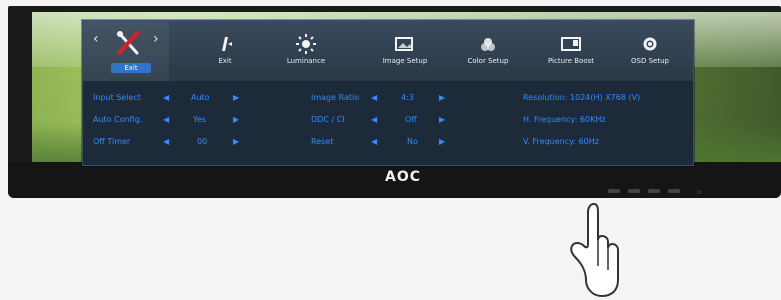 This screenshot has height=300, width=781. What do you see at coordinates (405, 44) in the screenshot?
I see `image-setup-icon` at bounding box center [405, 44].